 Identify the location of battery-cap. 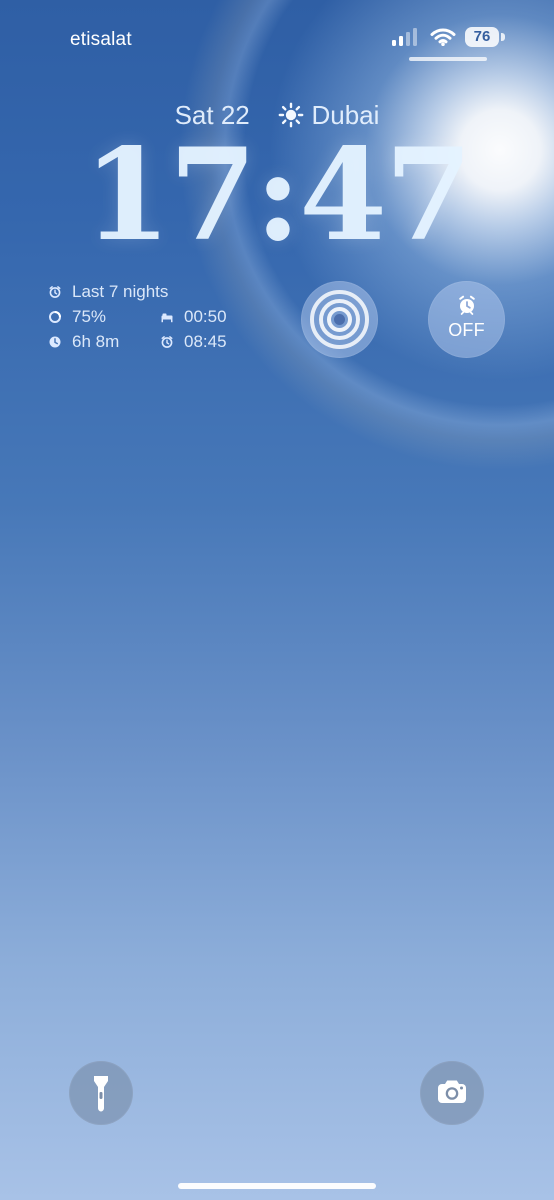
(503, 37).